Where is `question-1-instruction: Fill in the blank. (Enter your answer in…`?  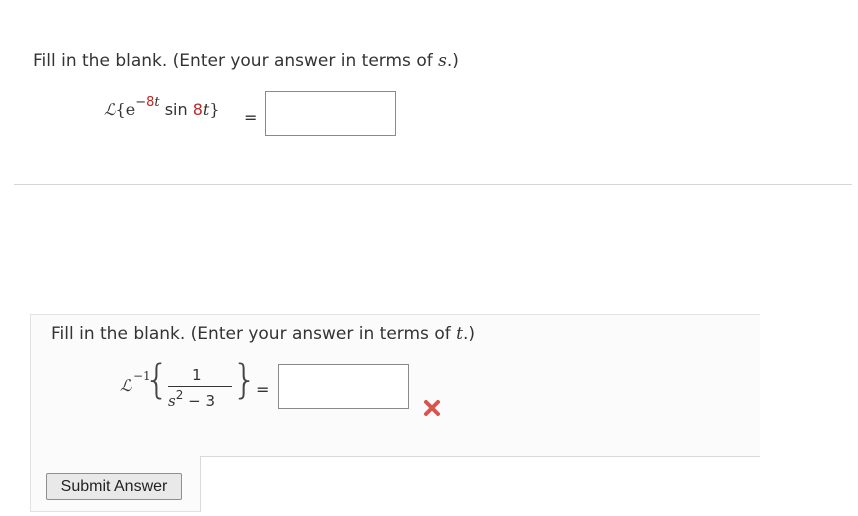
question-1-instruction: Fill in the blank. (Enter your answer in… is located at coordinates (246, 61).